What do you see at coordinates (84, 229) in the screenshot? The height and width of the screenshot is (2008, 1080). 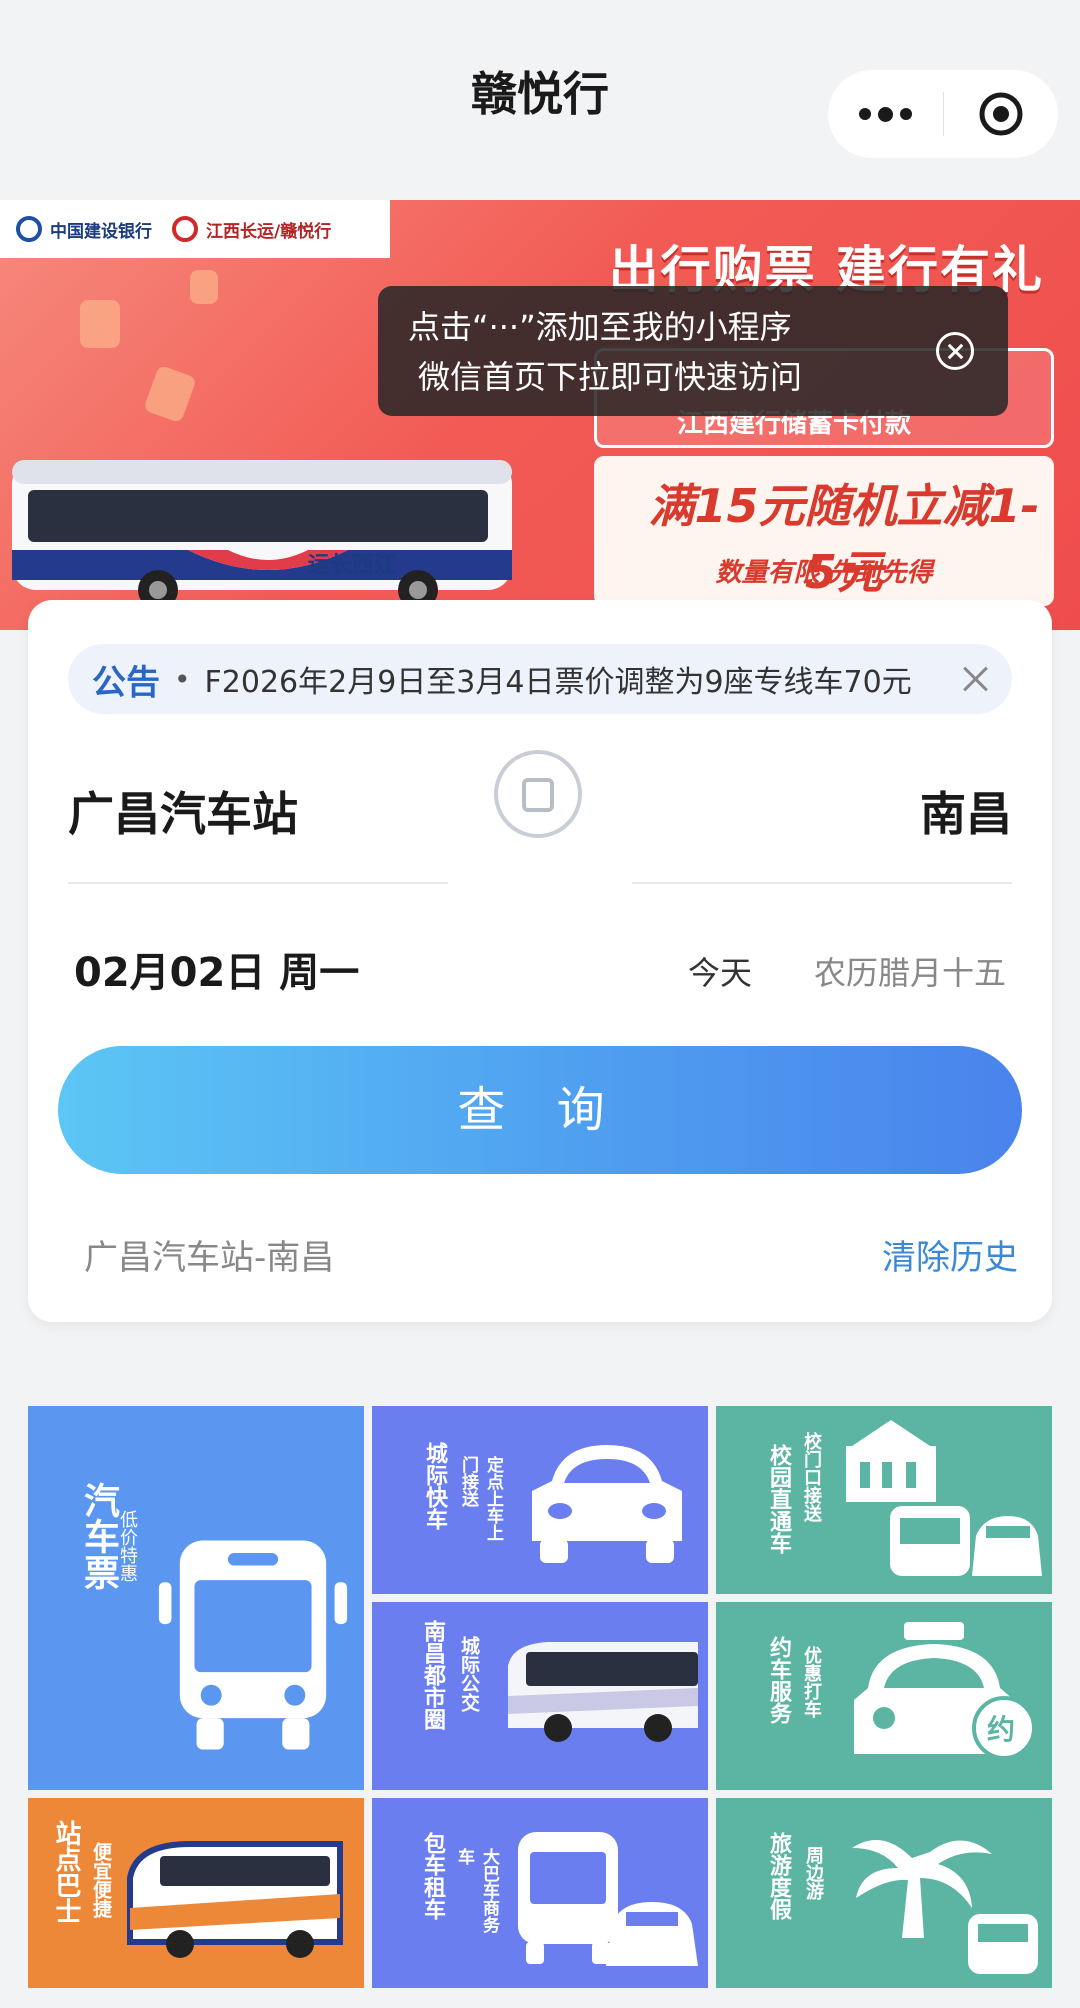 I see `bank-logo: 中国建设银行` at bounding box center [84, 229].